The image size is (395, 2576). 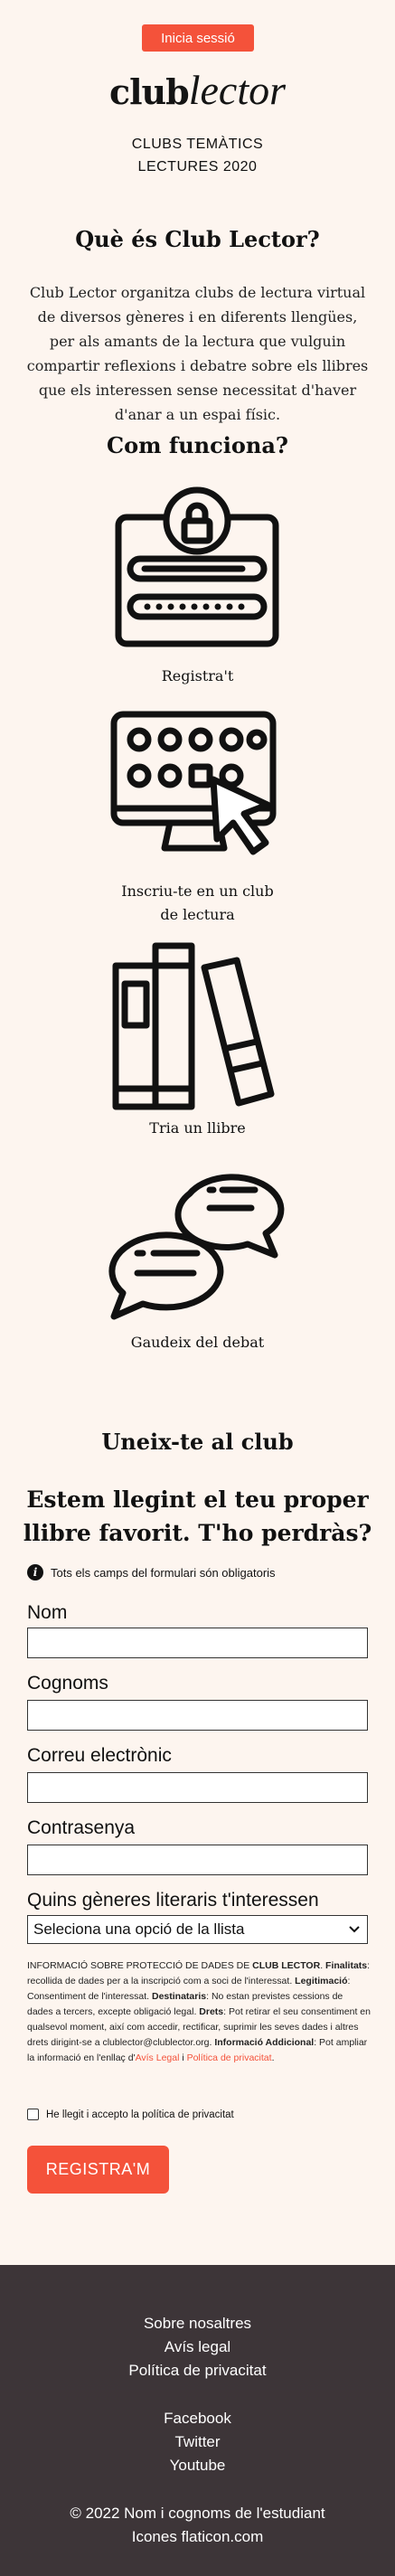 I want to click on privacy-policy-link: Política de privacitat, so click(x=229, y=2057).